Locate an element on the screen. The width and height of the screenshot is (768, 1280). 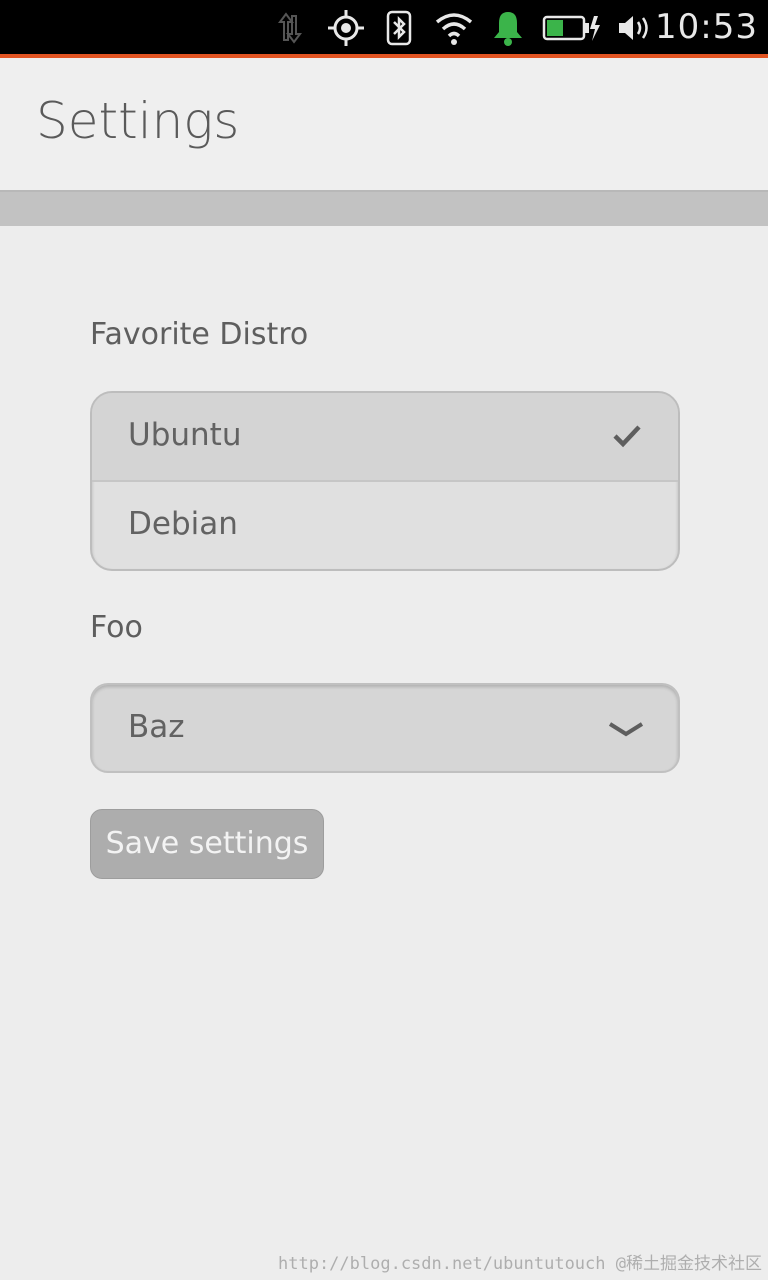
volume-icon is located at coordinates (633, 28).